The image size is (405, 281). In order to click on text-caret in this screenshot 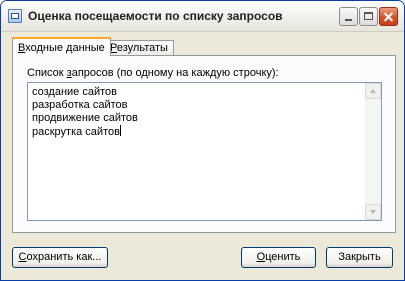, I will do `click(120, 130)`.